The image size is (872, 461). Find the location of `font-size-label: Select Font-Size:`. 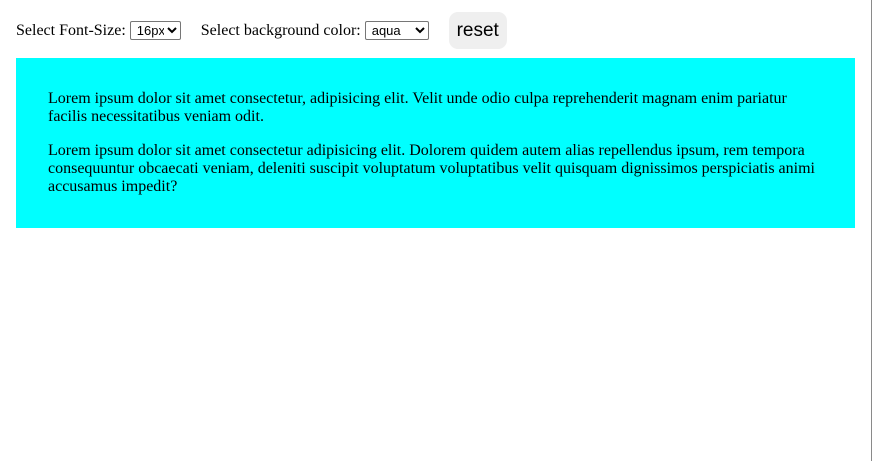

font-size-label: Select Font-Size: is located at coordinates (71, 30).